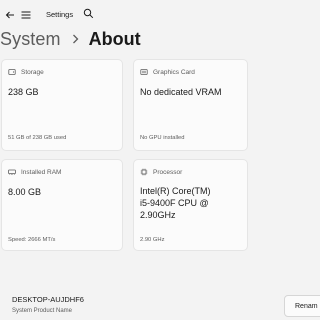 The height and width of the screenshot is (320, 320). Describe the element at coordinates (114, 38) in the screenshot. I see `page-title: About` at that location.